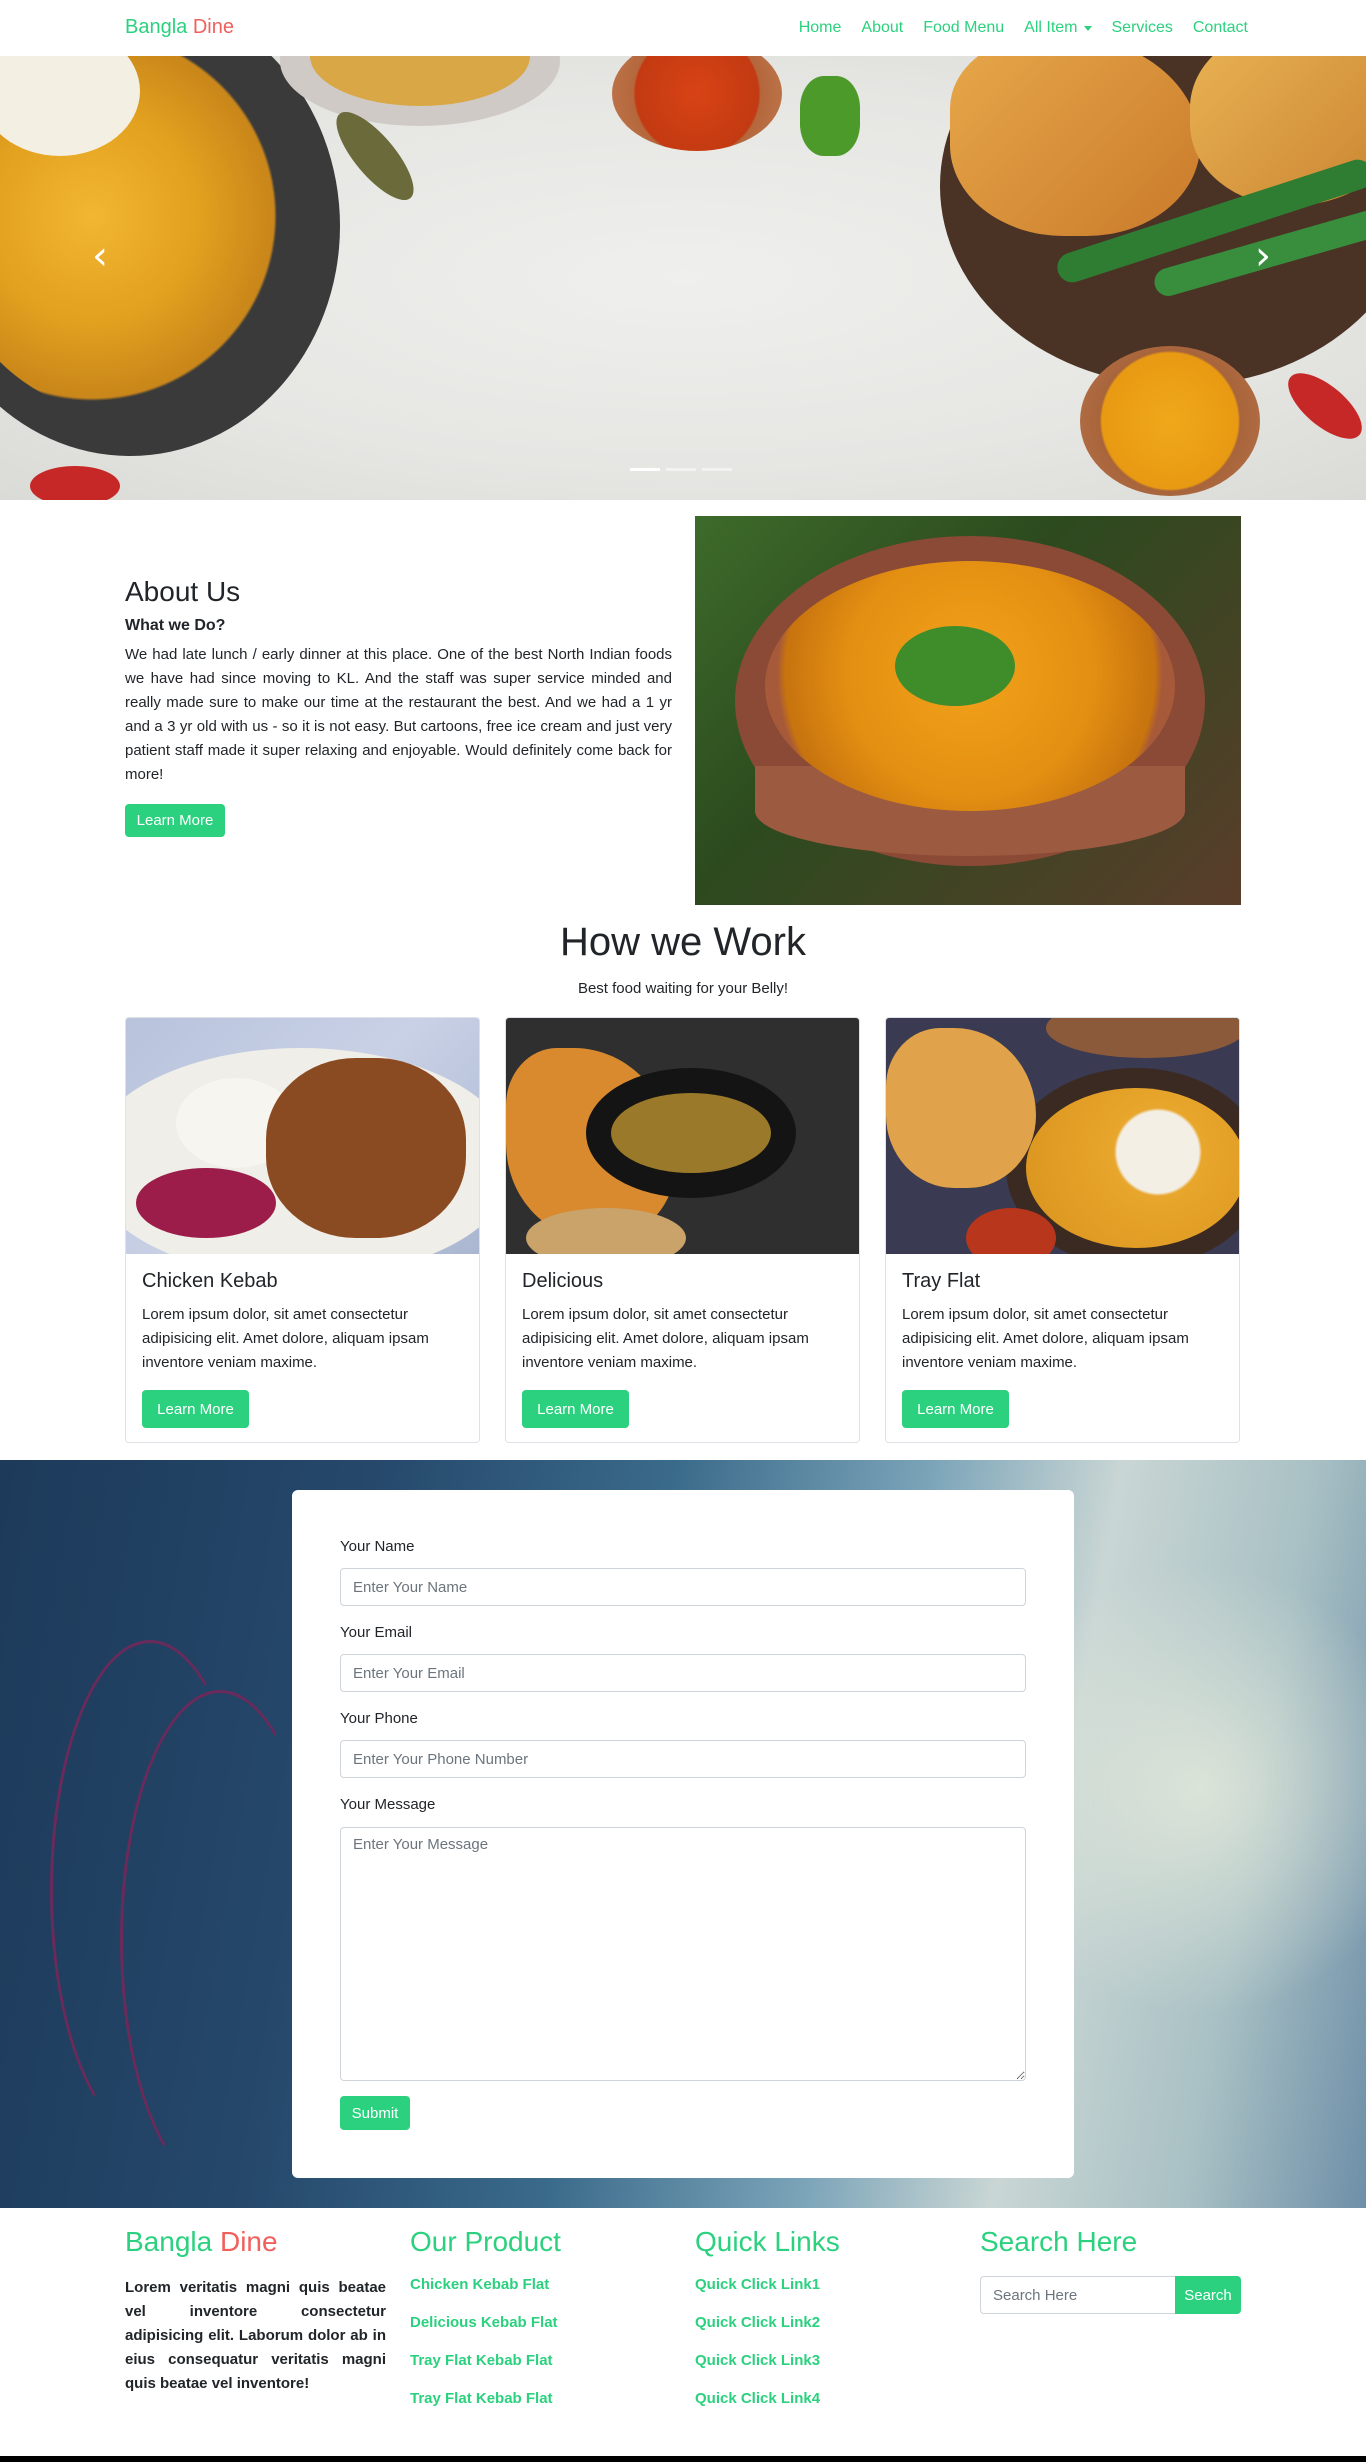  What do you see at coordinates (169, 2241) in the screenshot?
I see `footer-brand-part1: Bangla` at bounding box center [169, 2241].